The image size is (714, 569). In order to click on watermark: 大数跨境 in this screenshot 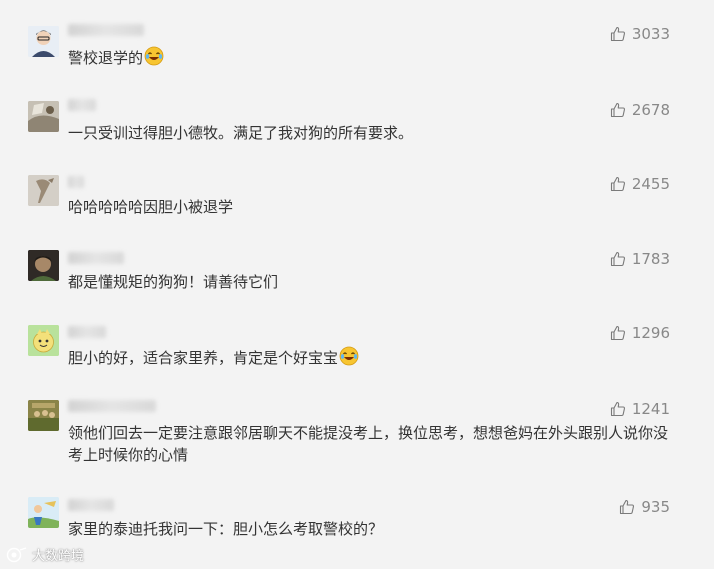, I will do `click(45, 554)`.